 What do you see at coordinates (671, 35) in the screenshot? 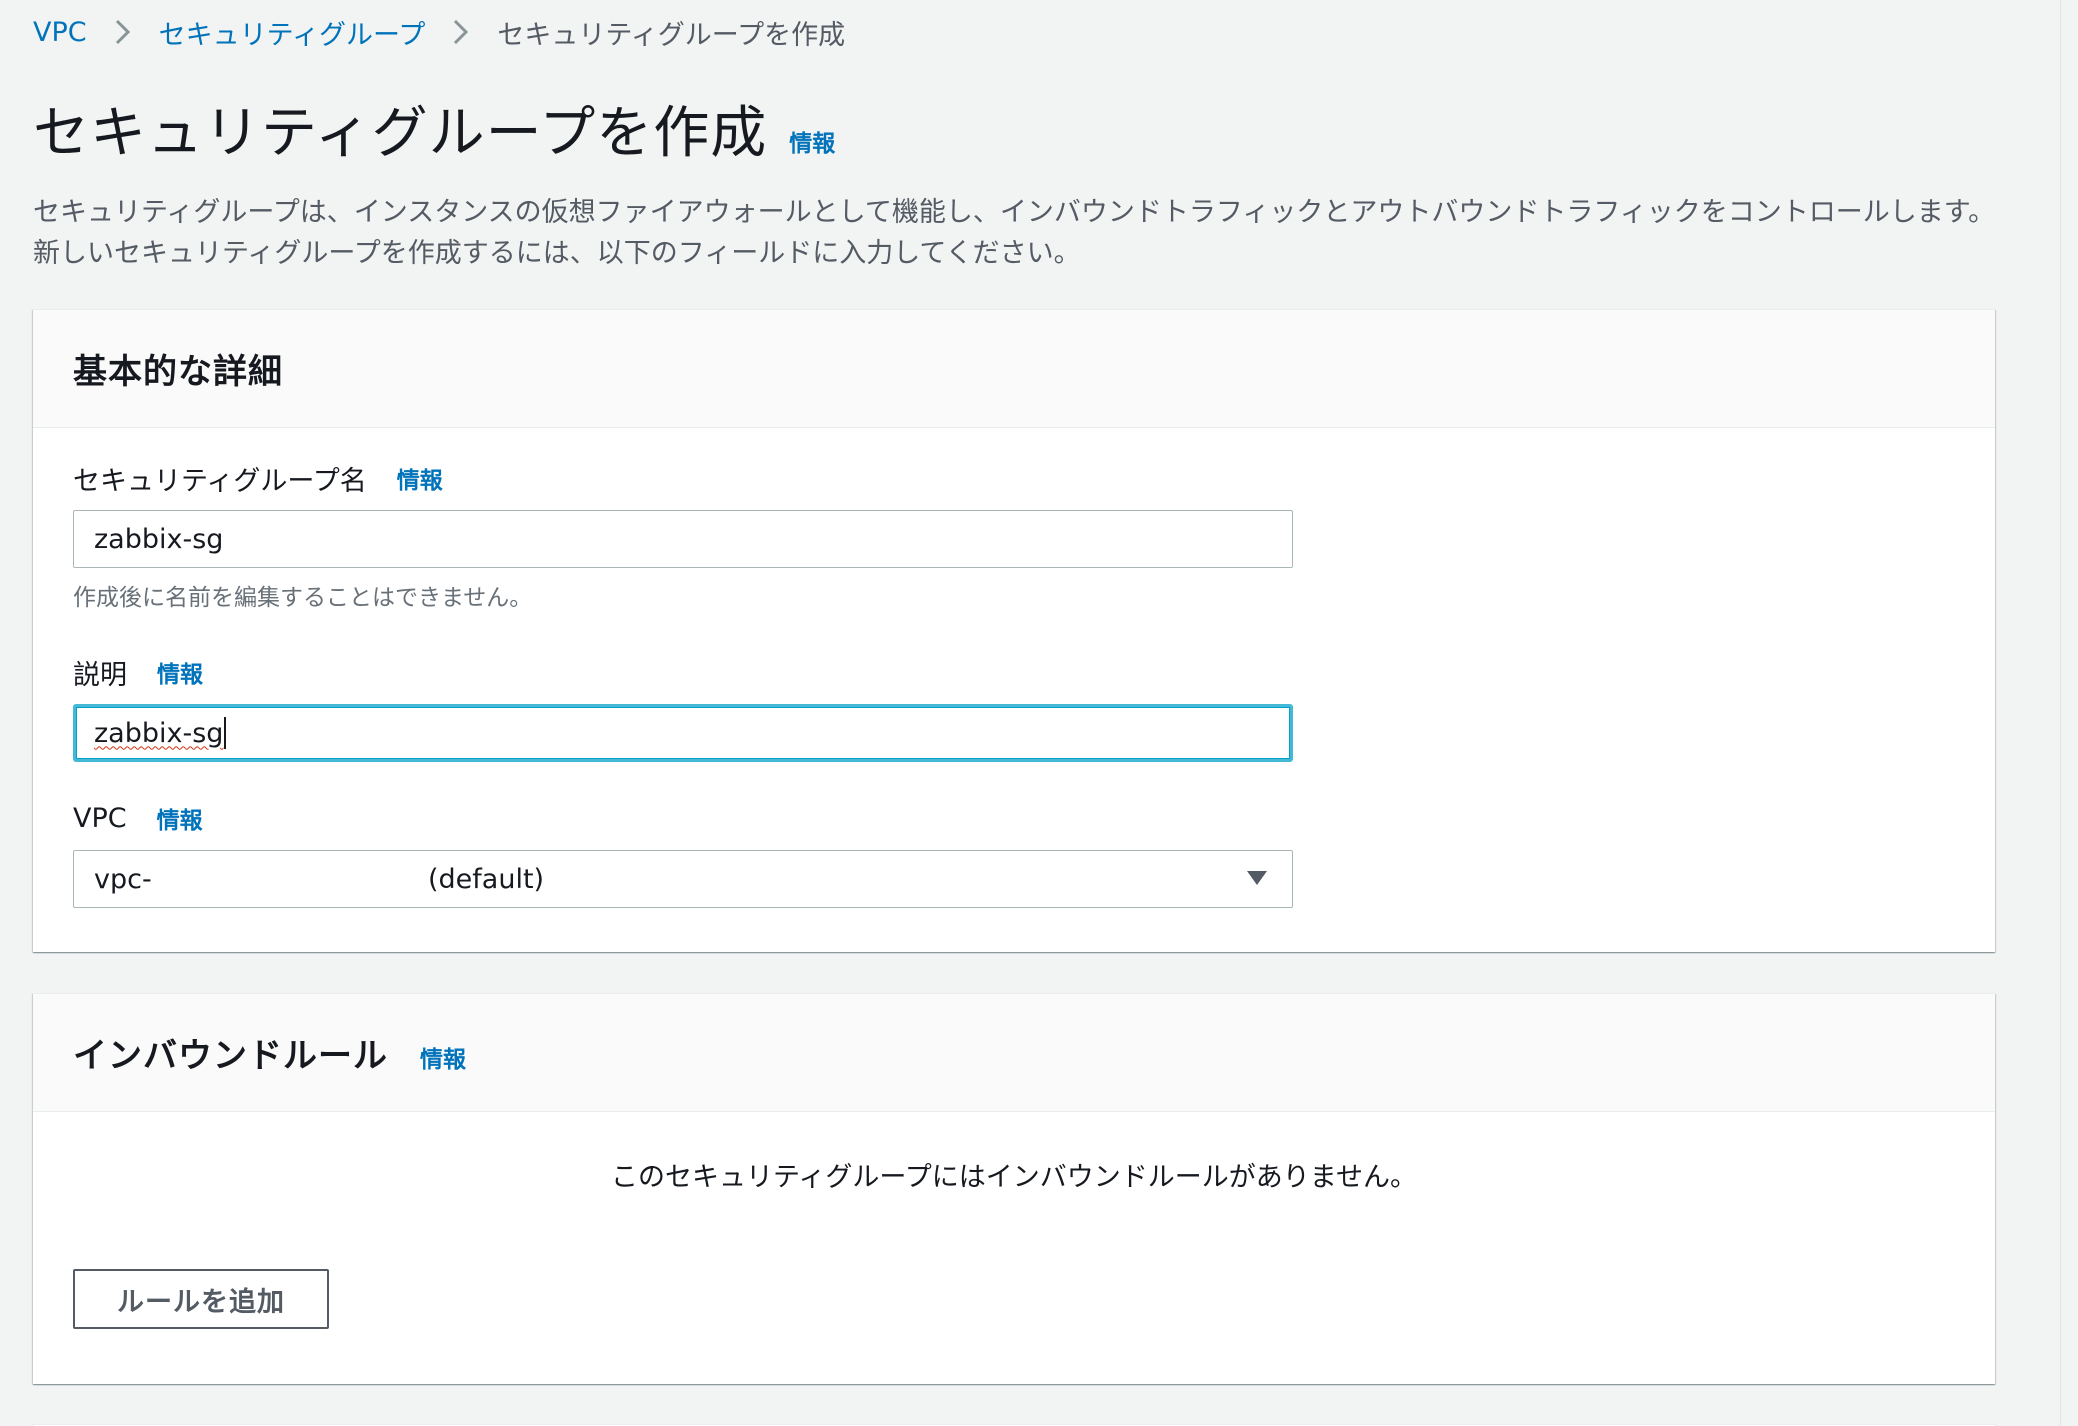
I see `breadcrumb-current: セキュリティグループを作成` at bounding box center [671, 35].